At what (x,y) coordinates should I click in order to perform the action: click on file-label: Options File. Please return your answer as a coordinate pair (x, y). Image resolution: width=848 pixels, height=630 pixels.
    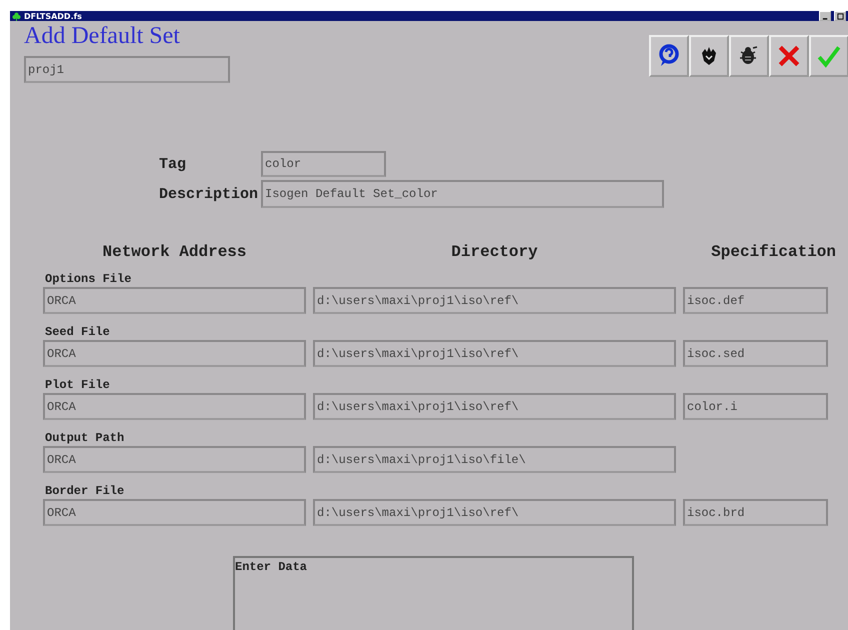
    Looking at the image, I should click on (88, 279).